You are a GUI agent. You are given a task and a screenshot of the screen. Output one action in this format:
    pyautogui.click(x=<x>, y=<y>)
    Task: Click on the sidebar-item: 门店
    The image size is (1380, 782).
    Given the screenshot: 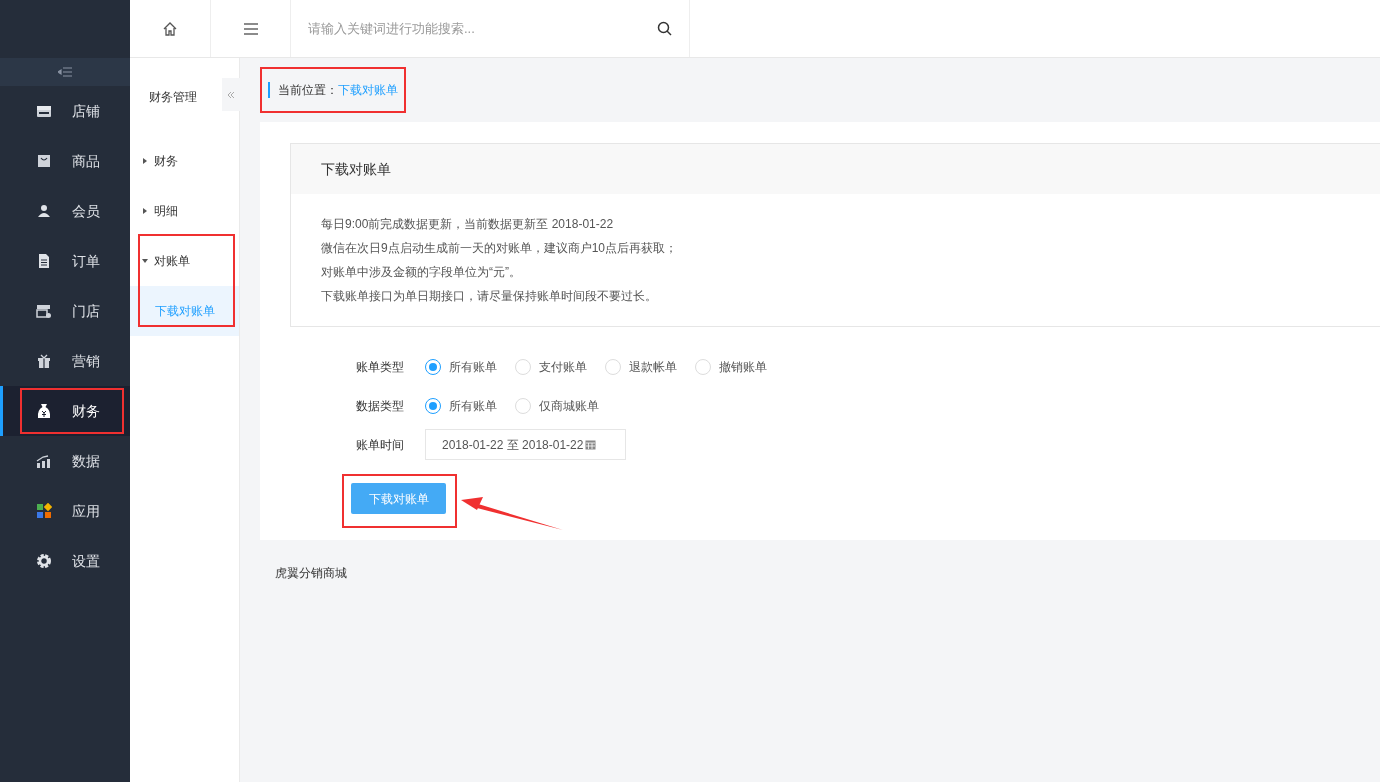 What is the action you would take?
    pyautogui.click(x=86, y=311)
    